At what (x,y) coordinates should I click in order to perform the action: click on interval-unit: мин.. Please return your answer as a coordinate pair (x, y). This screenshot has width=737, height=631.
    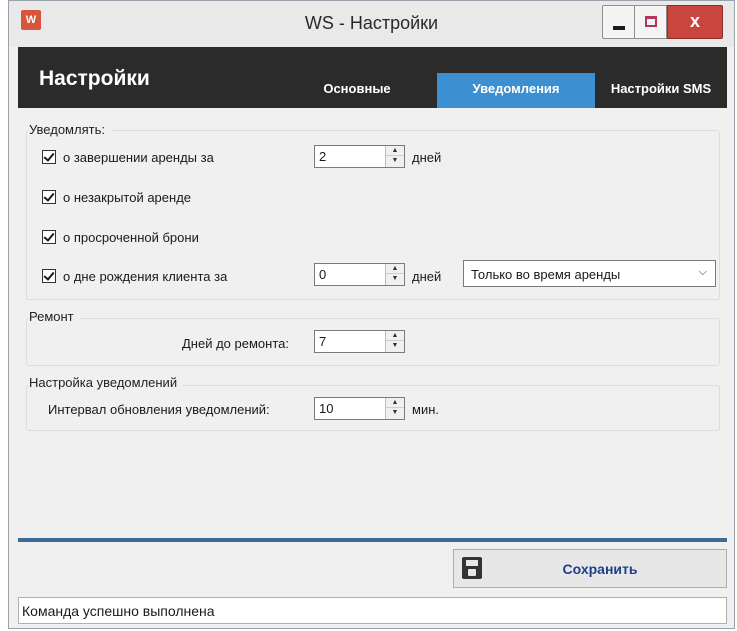
    Looking at the image, I should click on (425, 409).